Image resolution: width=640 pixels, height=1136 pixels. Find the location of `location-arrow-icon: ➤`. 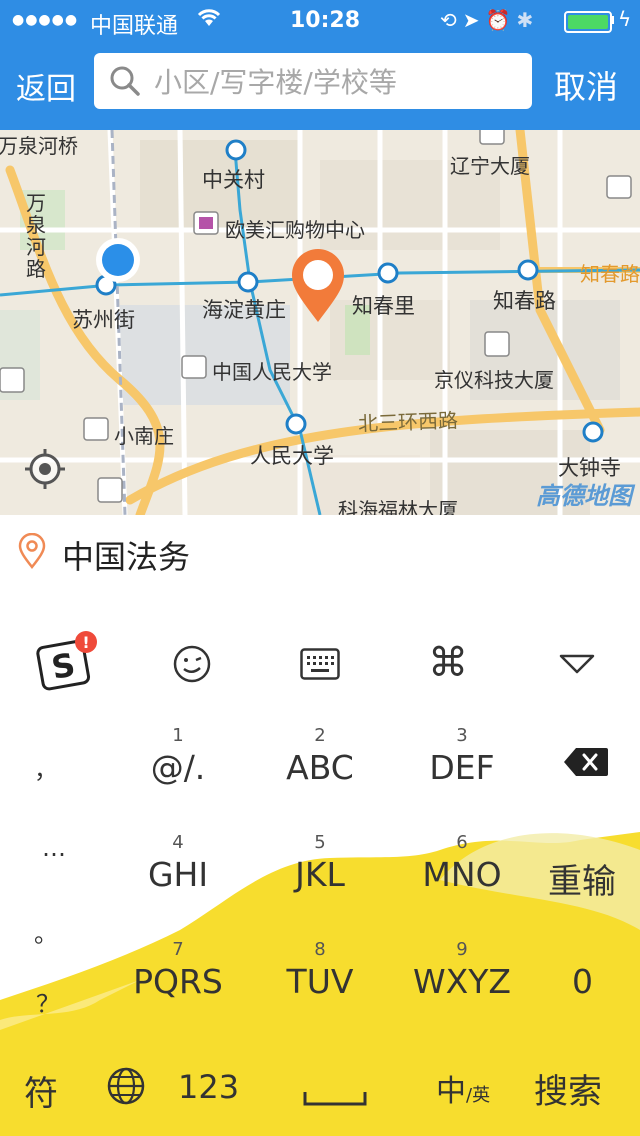

location-arrow-icon: ➤ is located at coordinates (474, 20).